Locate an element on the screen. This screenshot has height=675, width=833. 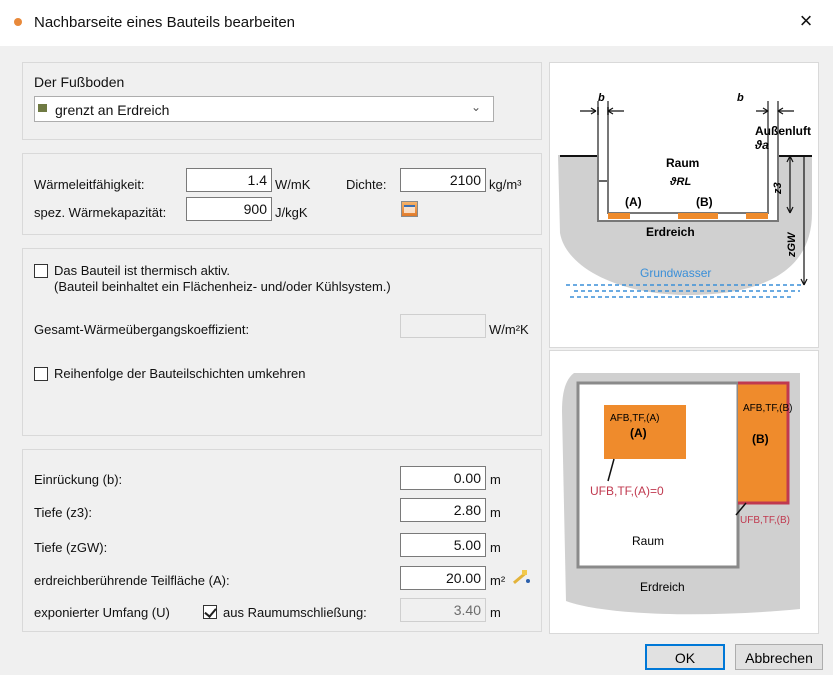
b-label: (B) is located at coordinates (704, 202).